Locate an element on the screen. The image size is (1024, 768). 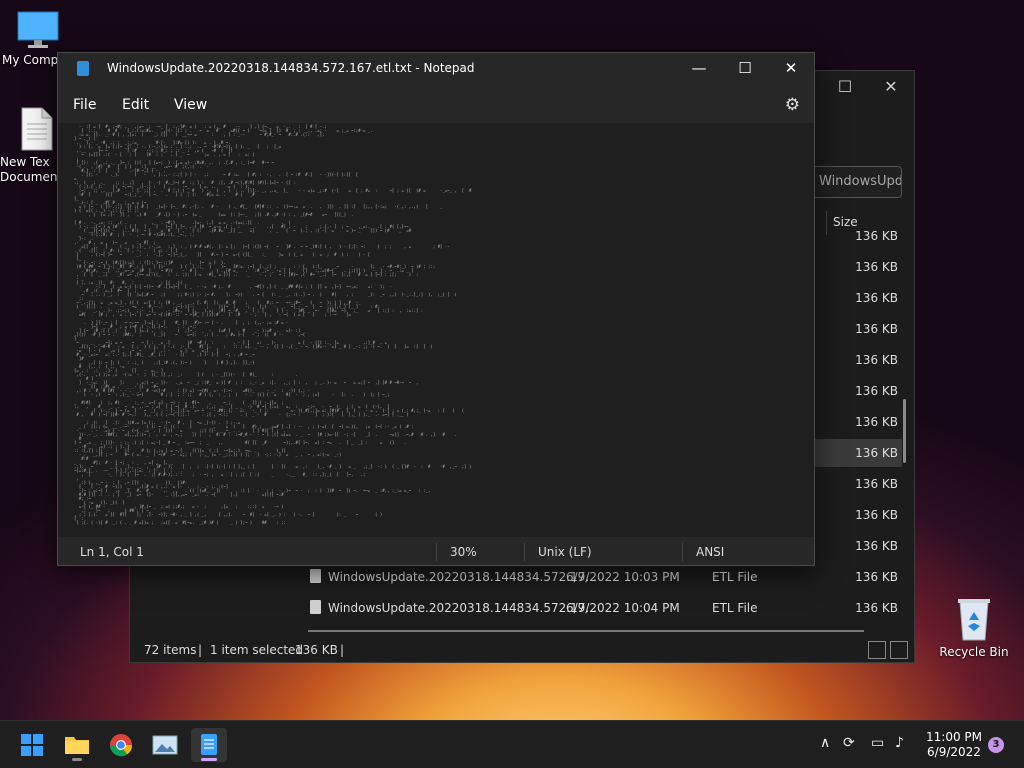
recycle-bin-icon is located at coordinates (974, 620).